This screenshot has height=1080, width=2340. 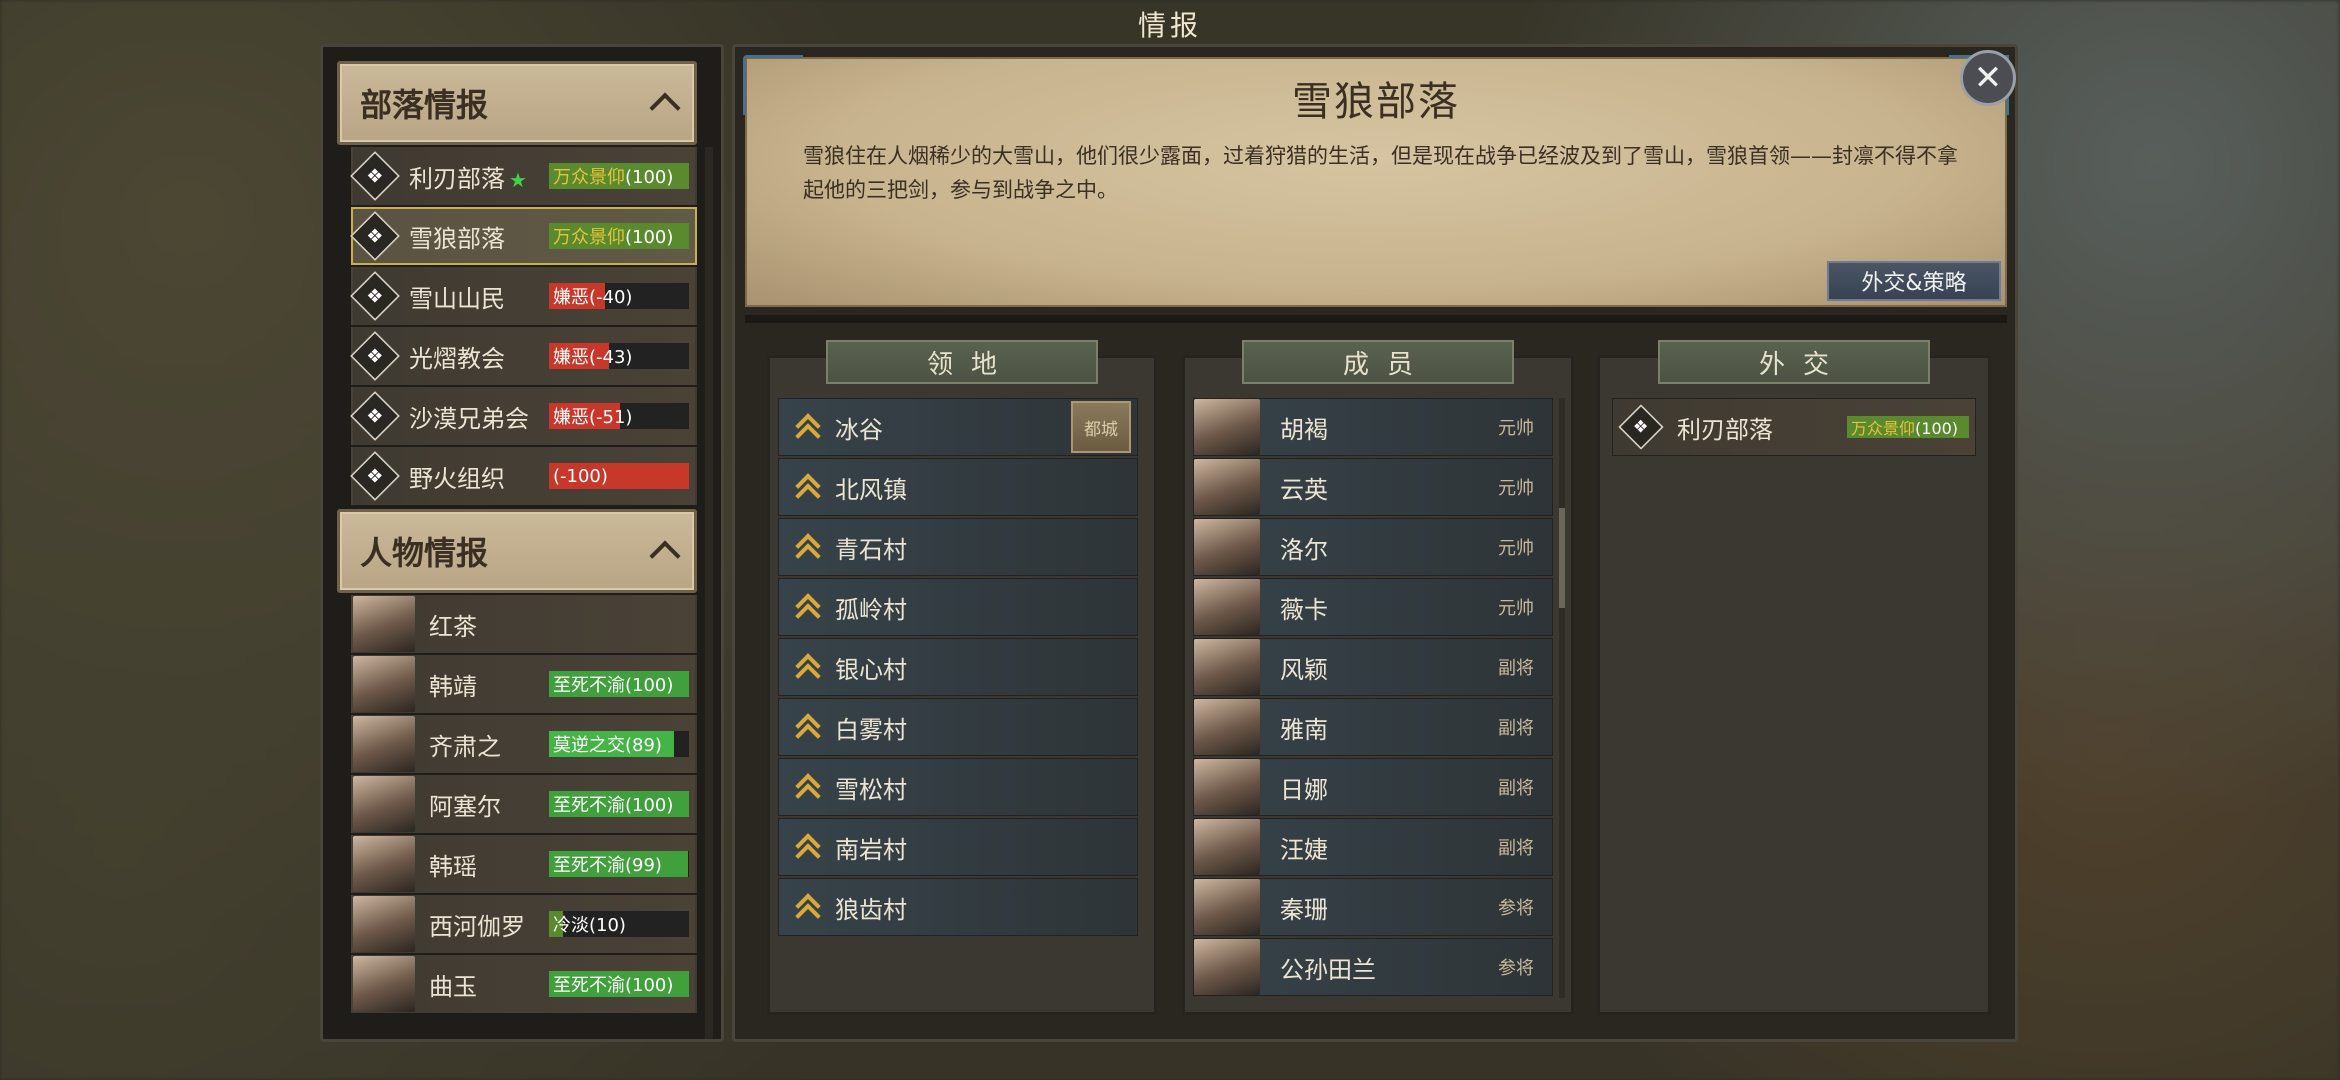 What do you see at coordinates (524, 984) in the screenshot?
I see `person-row: 曲玉 至死不渝(100)` at bounding box center [524, 984].